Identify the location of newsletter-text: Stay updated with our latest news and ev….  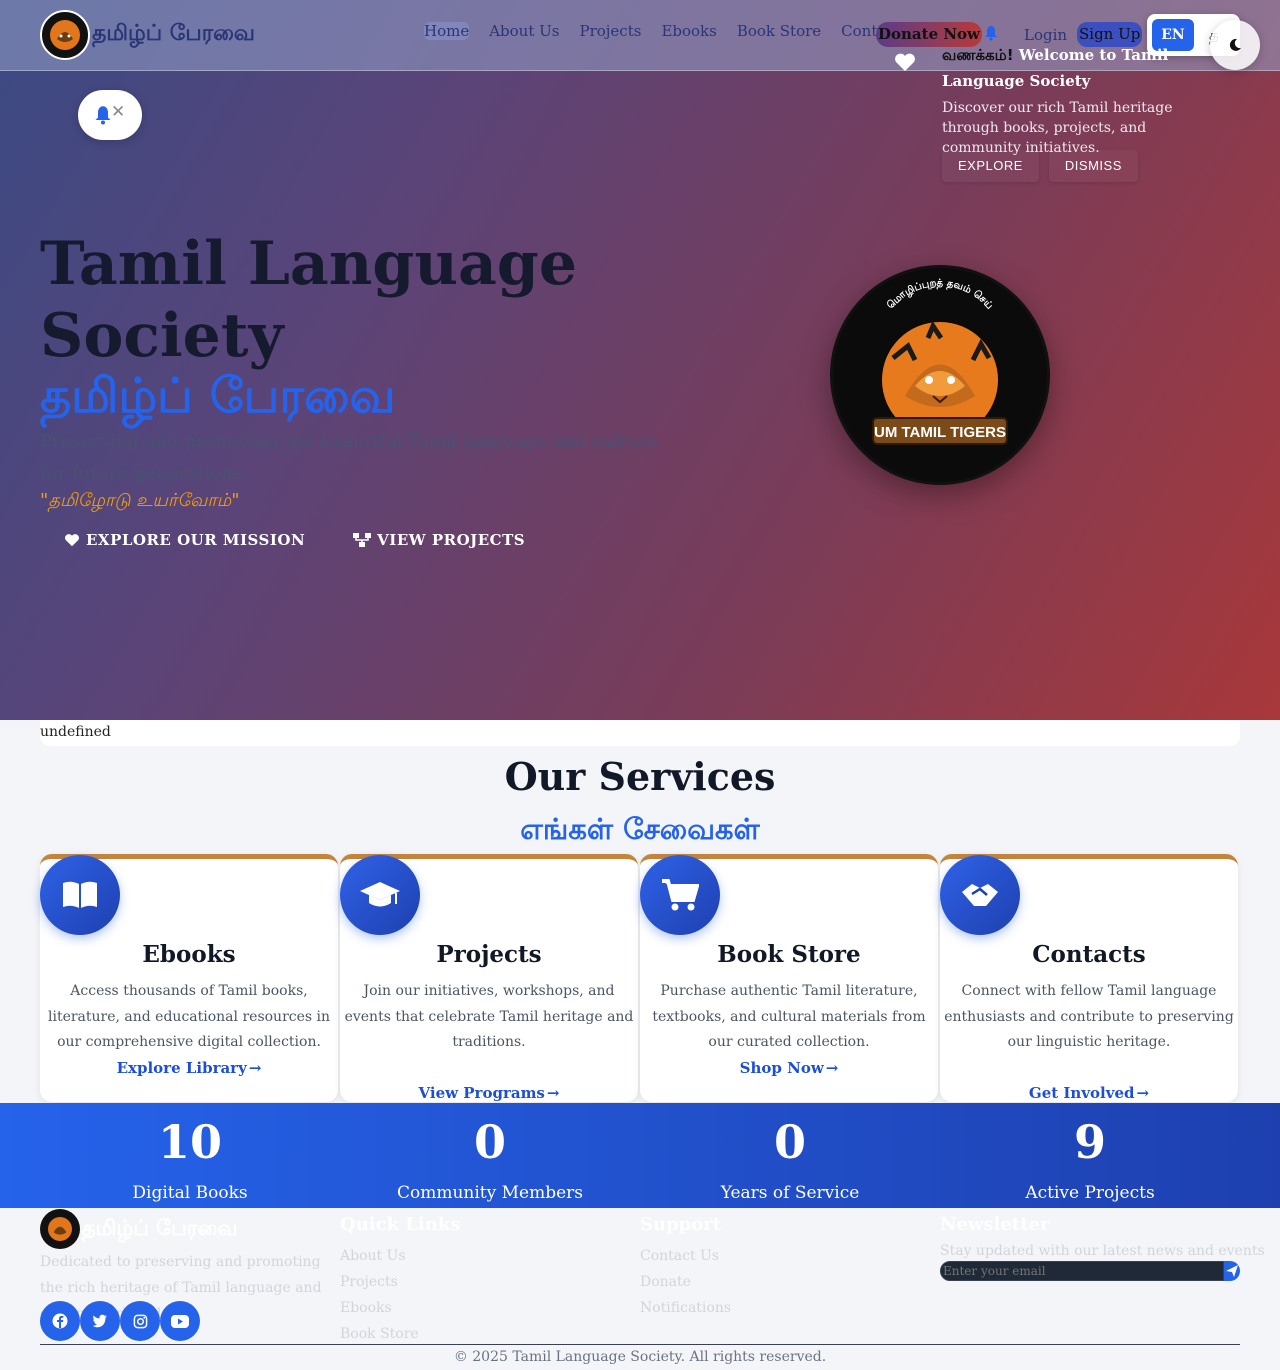
(1102, 1251).